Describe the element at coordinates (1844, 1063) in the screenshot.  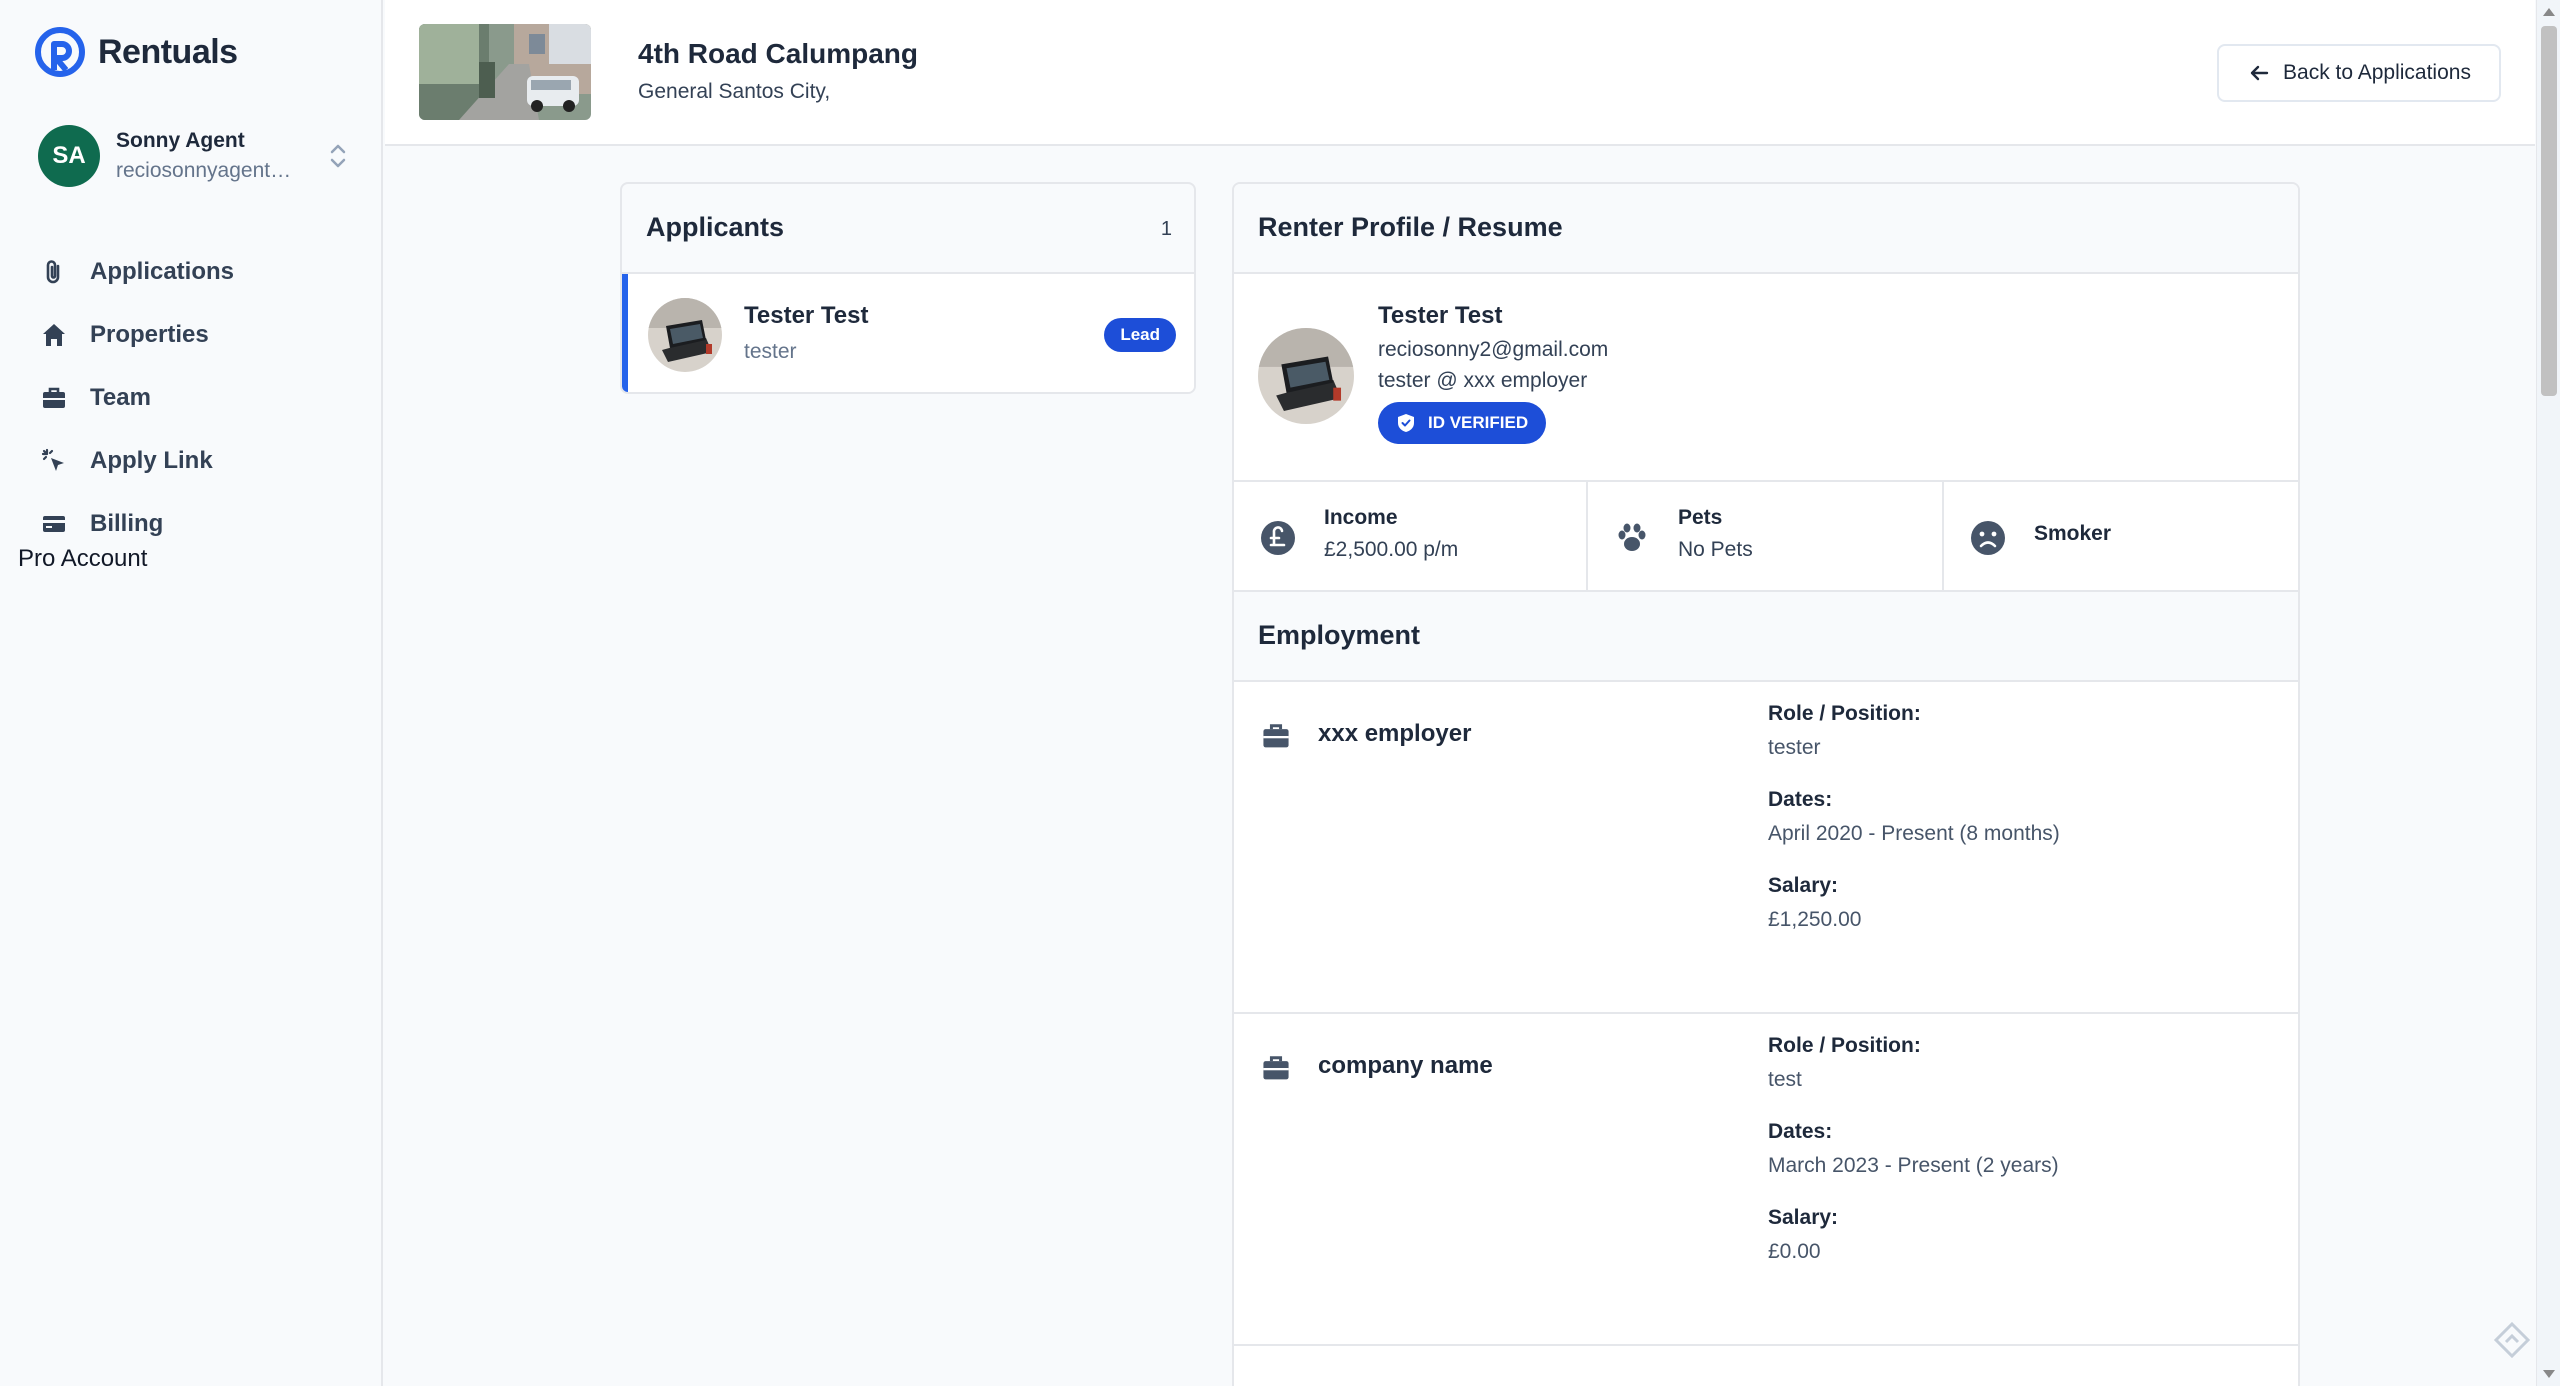
I see `role-field: Role / Position: test` at that location.